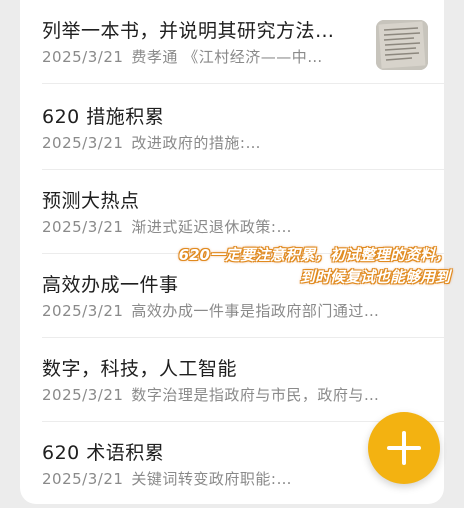  Describe the element at coordinates (103, 117) in the screenshot. I see `note-title: 620 措施积累` at that location.